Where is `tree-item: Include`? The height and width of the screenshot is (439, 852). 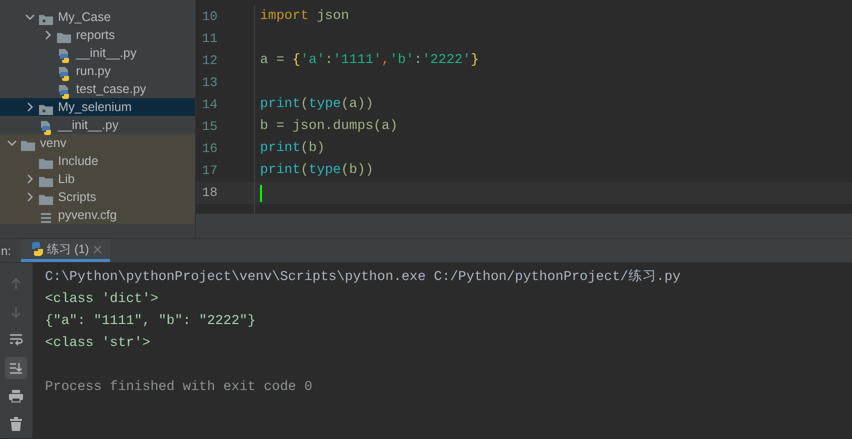 tree-item: Include is located at coordinates (97, 161).